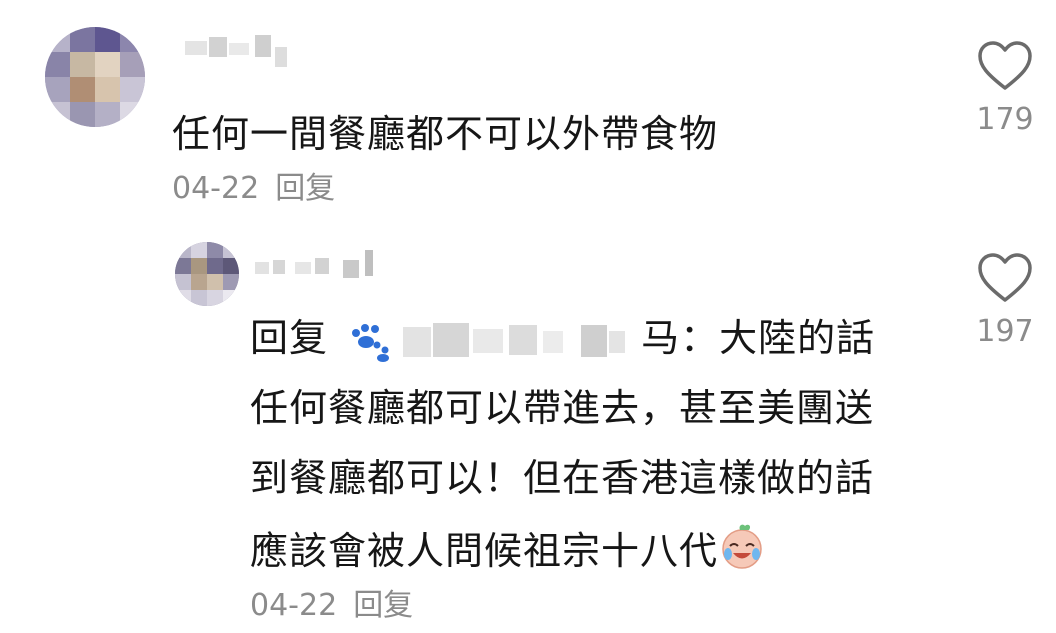 Image resolution: width=1056 pixels, height=633 pixels. Describe the element at coordinates (680, 338) in the screenshot. I see `mention-suffix: 马：` at that location.